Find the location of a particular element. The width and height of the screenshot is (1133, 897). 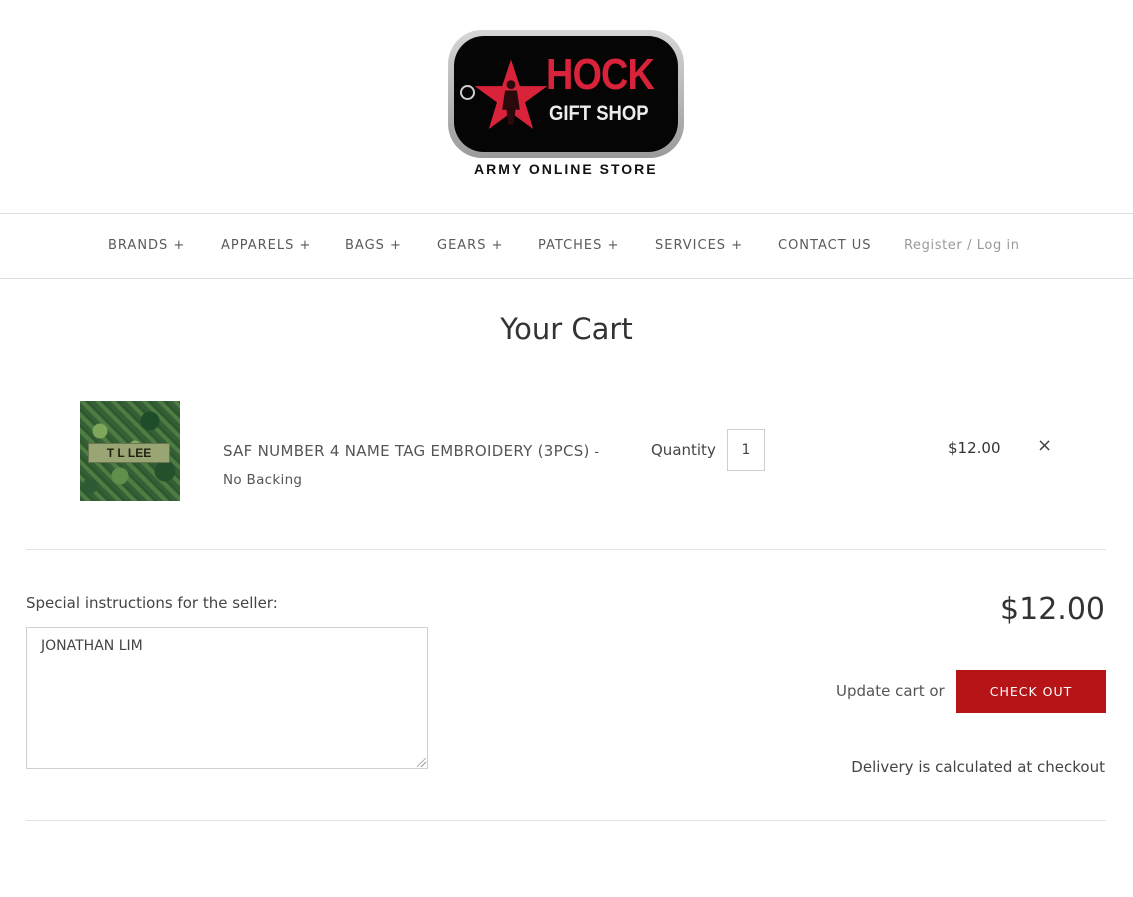

thumbnail-name-tag-text: T L LEE is located at coordinates (129, 453).